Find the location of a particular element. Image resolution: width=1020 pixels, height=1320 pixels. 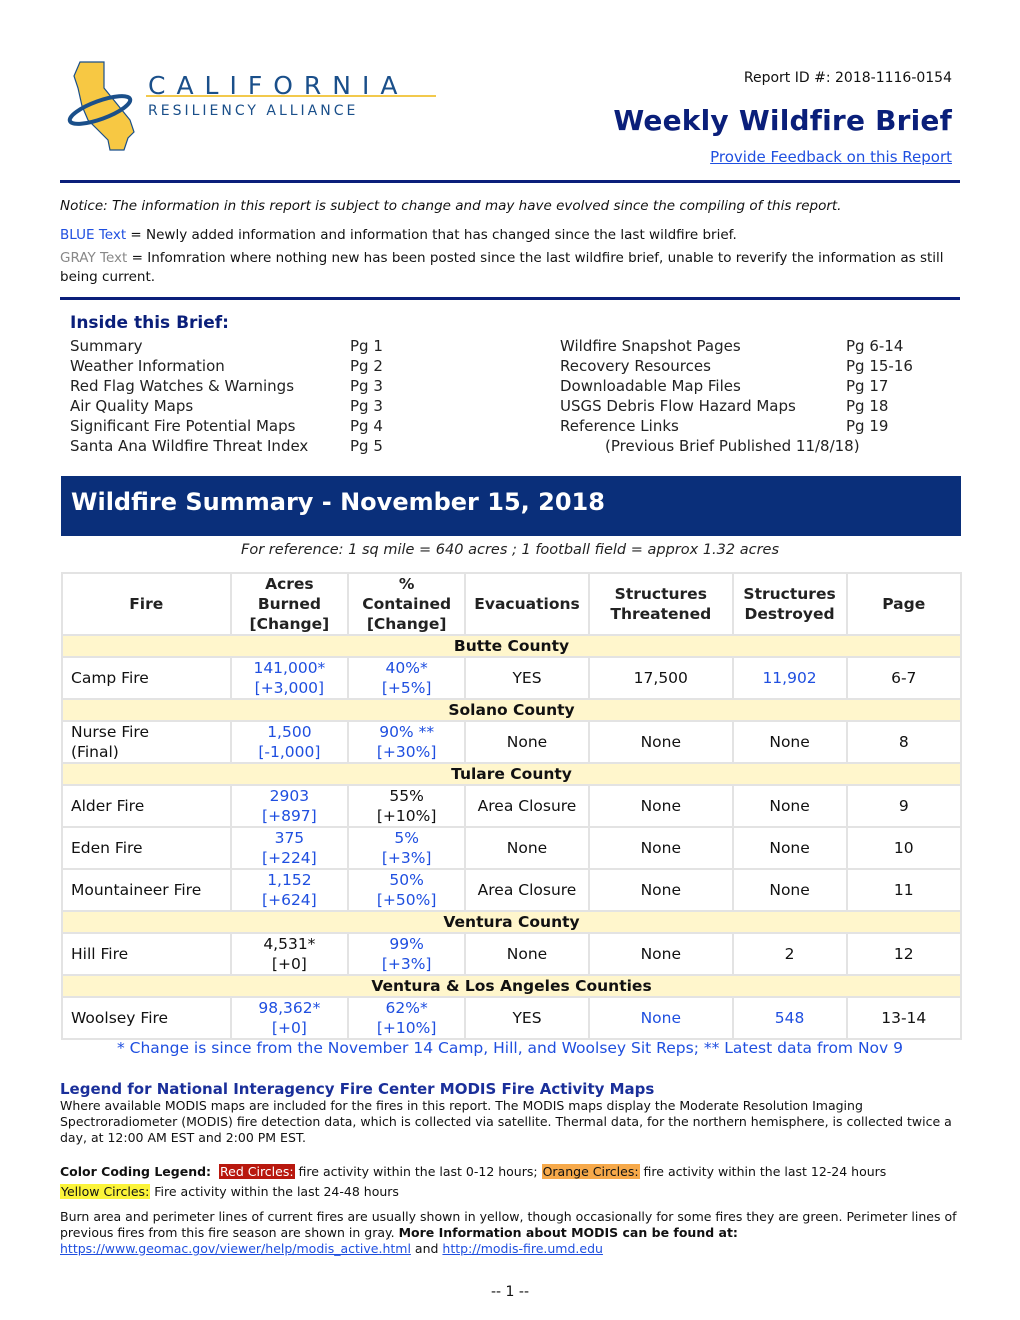

acres: 1,152 is located at coordinates (289, 880).